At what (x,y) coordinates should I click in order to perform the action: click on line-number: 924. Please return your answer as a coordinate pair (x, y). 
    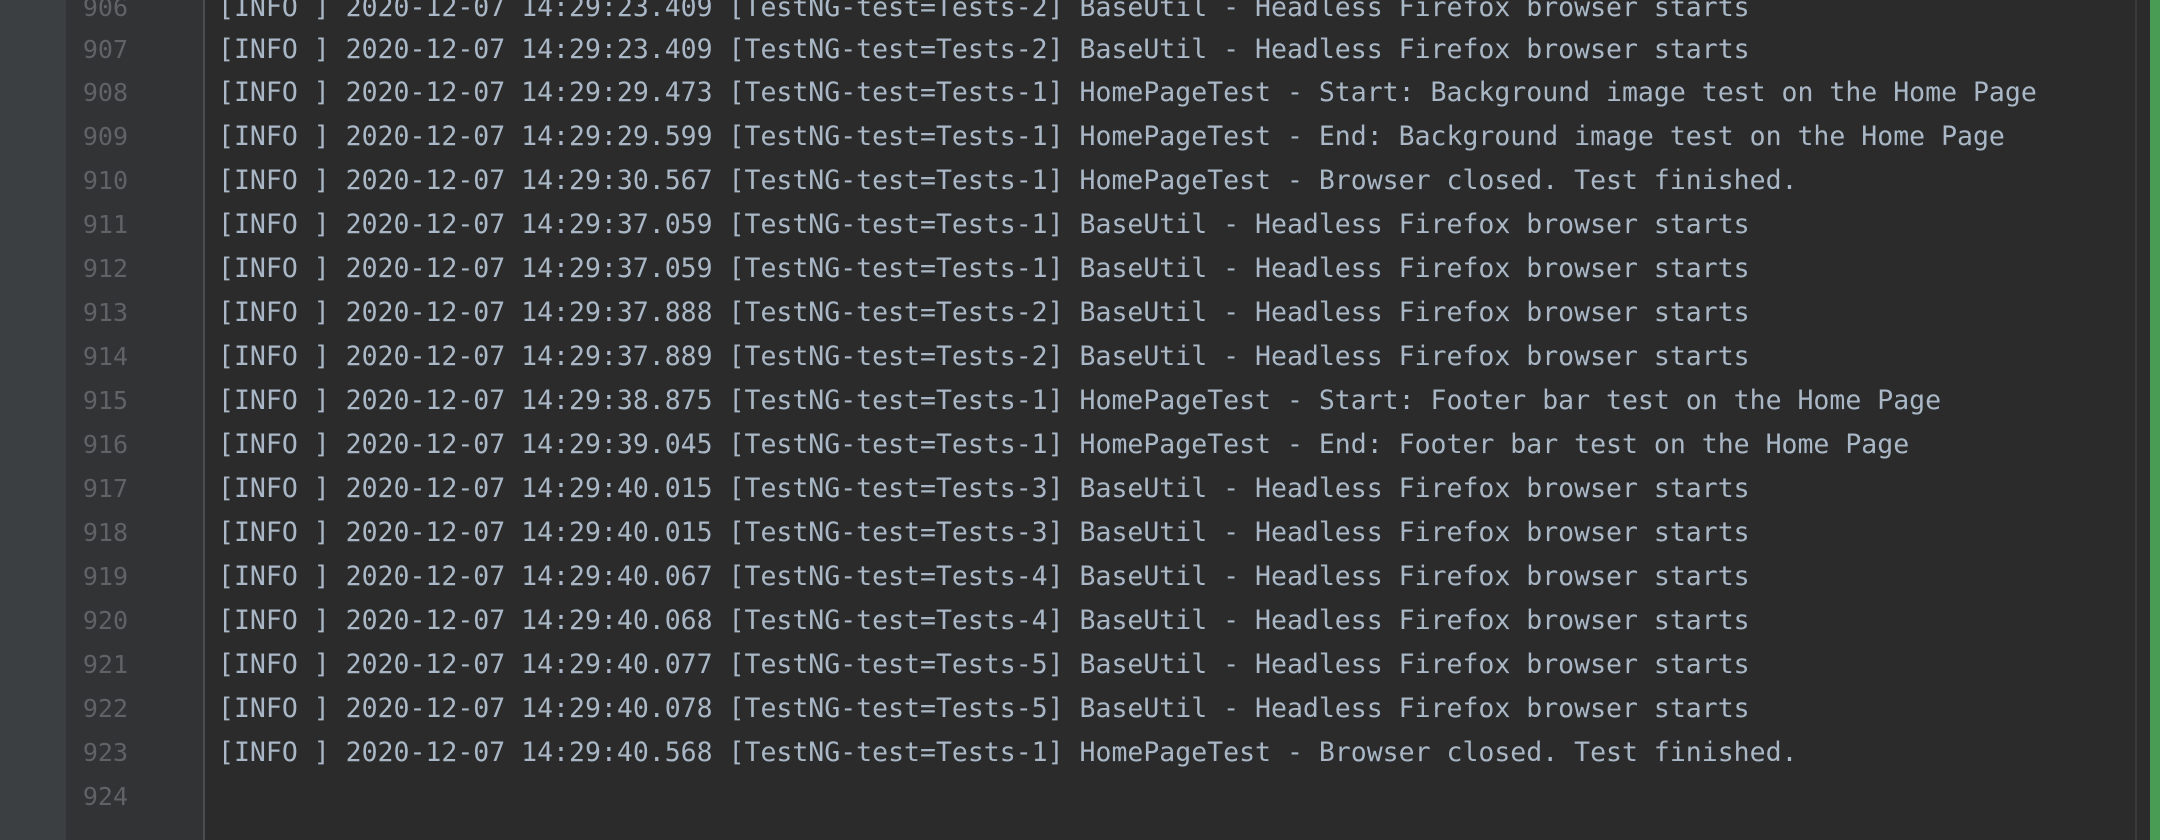
    Looking at the image, I should click on (105, 796).